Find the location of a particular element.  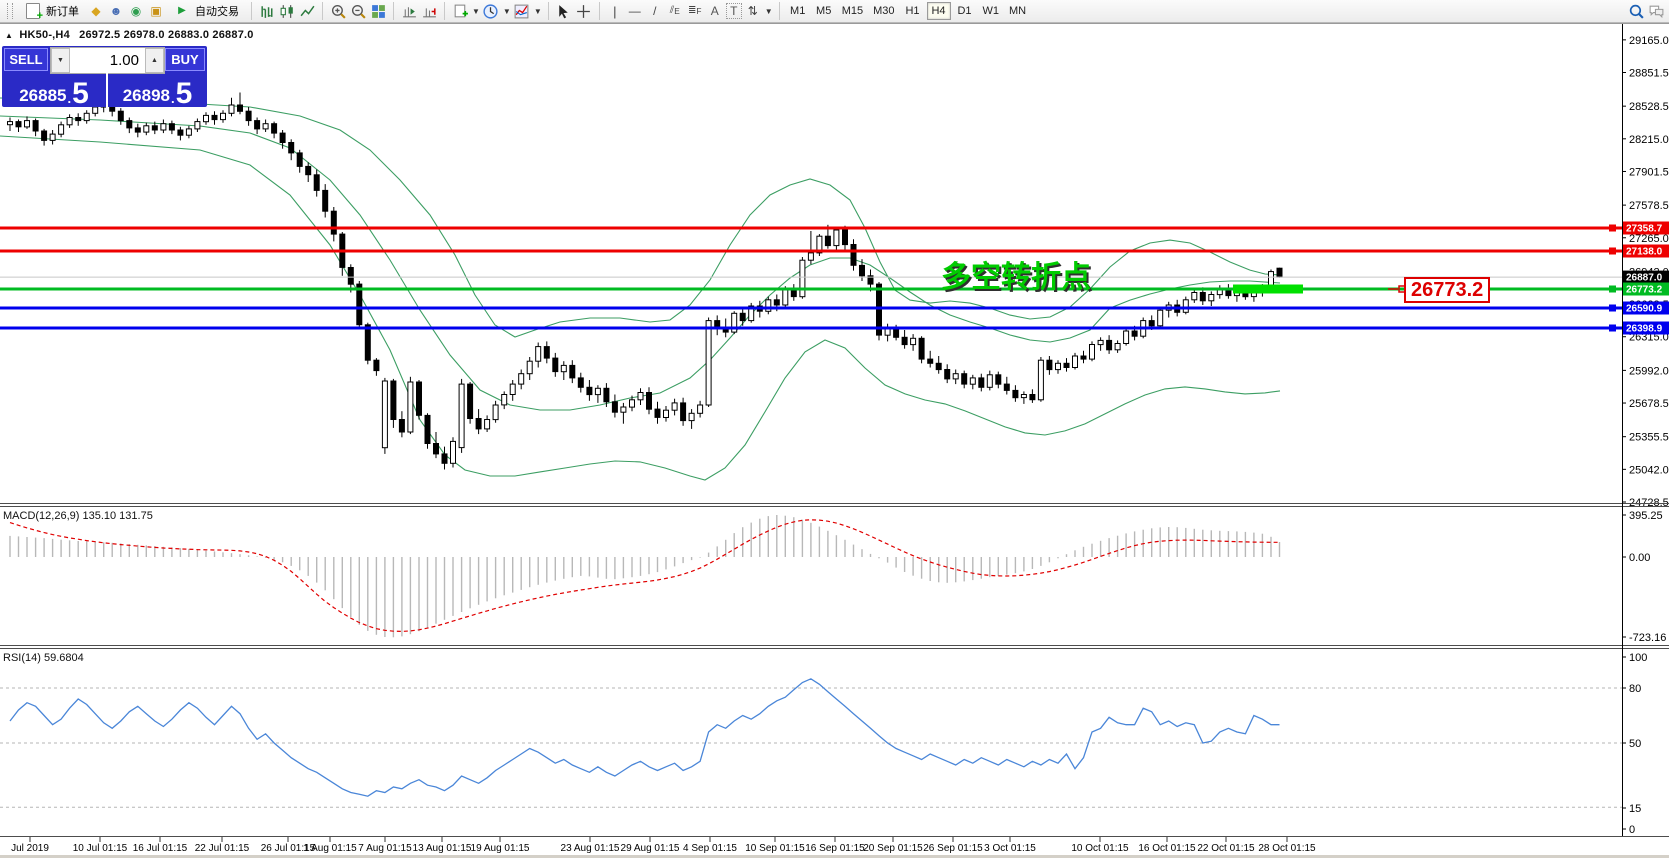

svg-text: 26887.0 is located at coordinates (1644, 278).